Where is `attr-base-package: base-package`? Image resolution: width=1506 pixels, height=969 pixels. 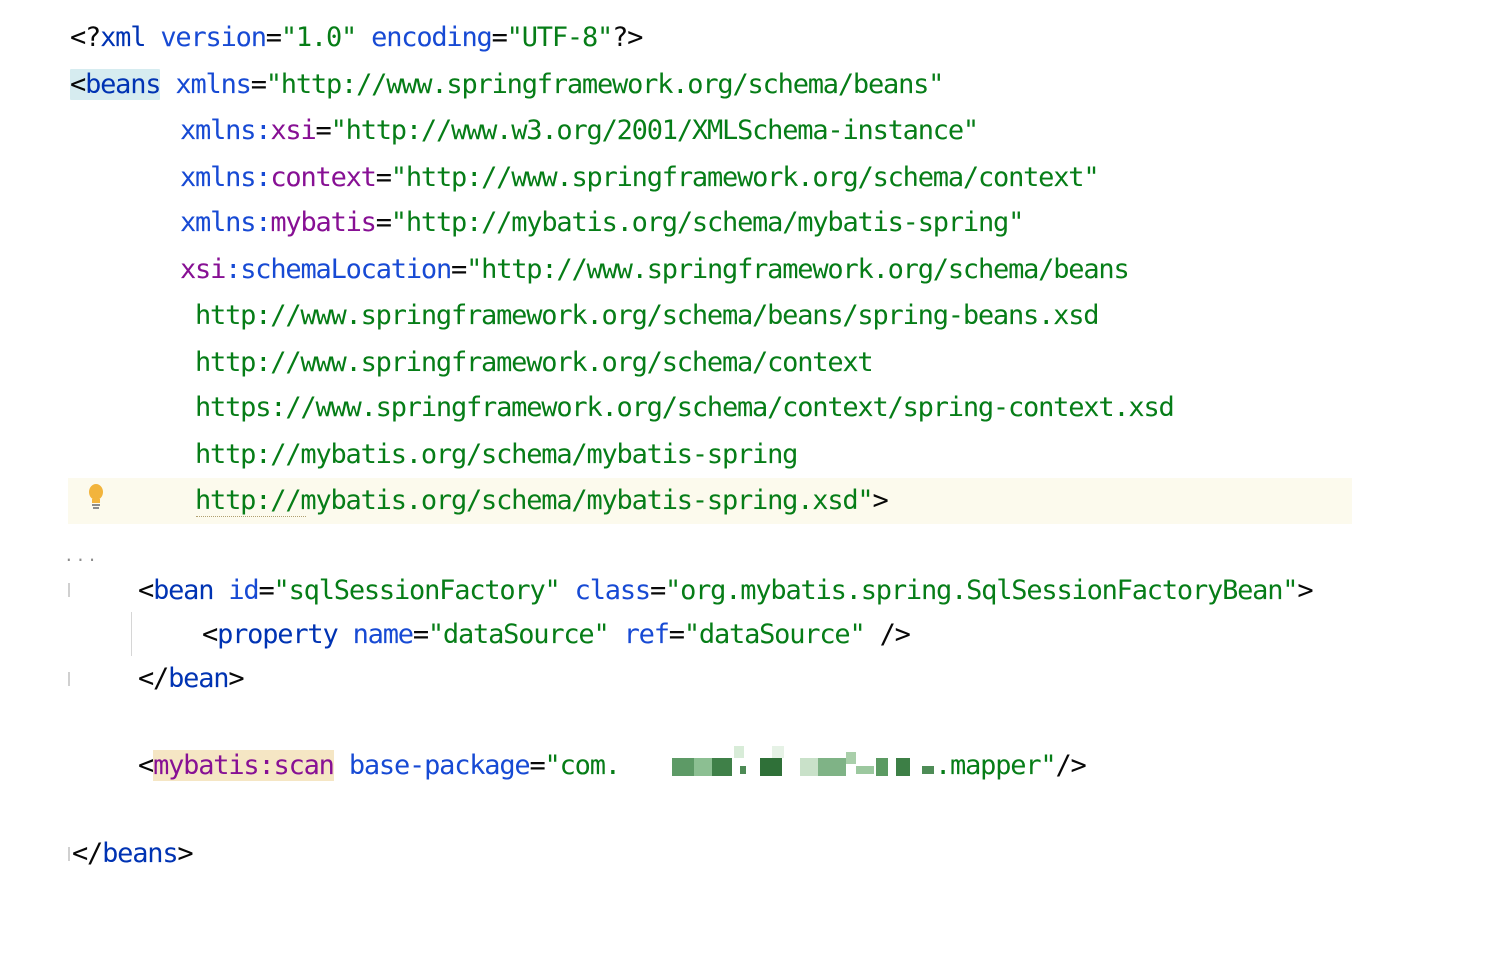
attr-base-package: base-package is located at coordinates (439, 765).